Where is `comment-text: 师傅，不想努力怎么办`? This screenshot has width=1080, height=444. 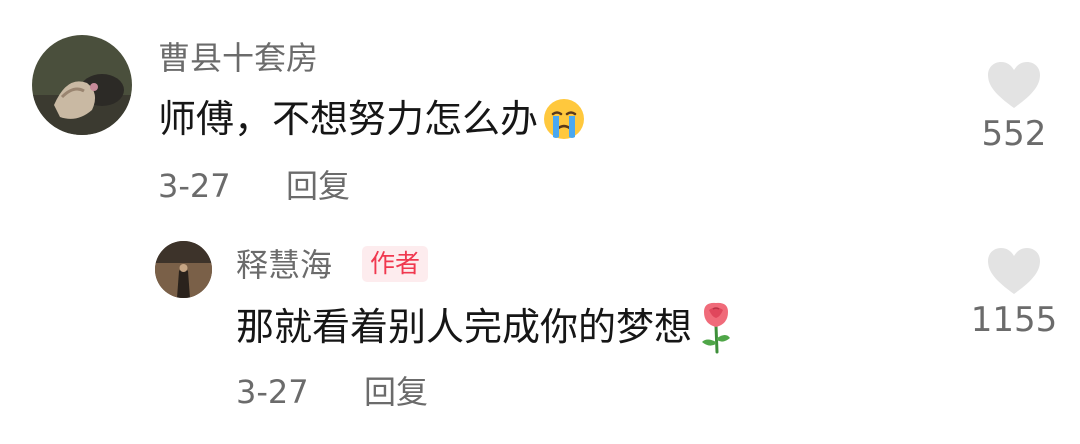
comment-text: 师傅，不想努力怎么办 is located at coordinates (372, 119).